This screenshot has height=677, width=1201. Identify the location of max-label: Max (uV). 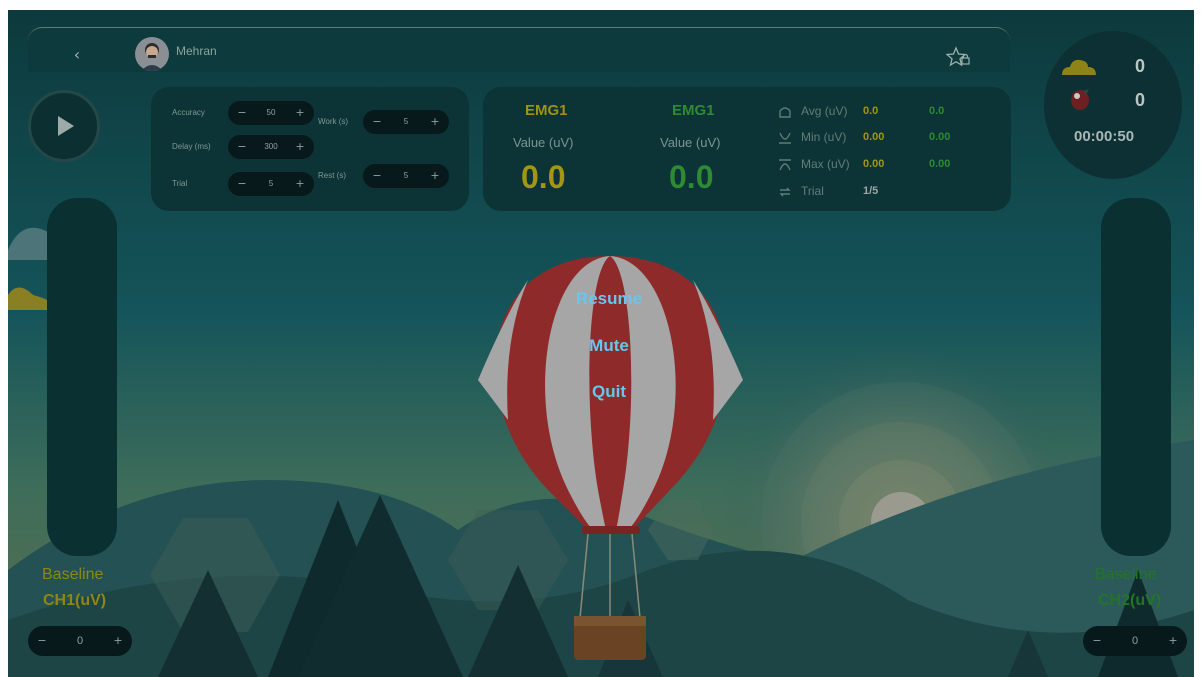
(825, 164).